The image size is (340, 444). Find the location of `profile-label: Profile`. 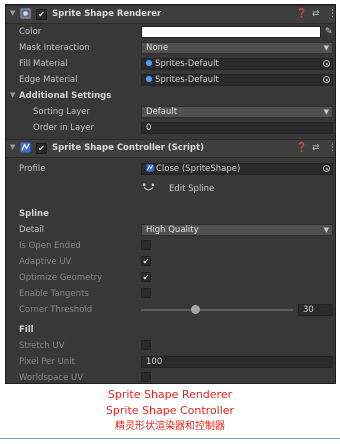

profile-label: Profile is located at coordinates (32, 169).